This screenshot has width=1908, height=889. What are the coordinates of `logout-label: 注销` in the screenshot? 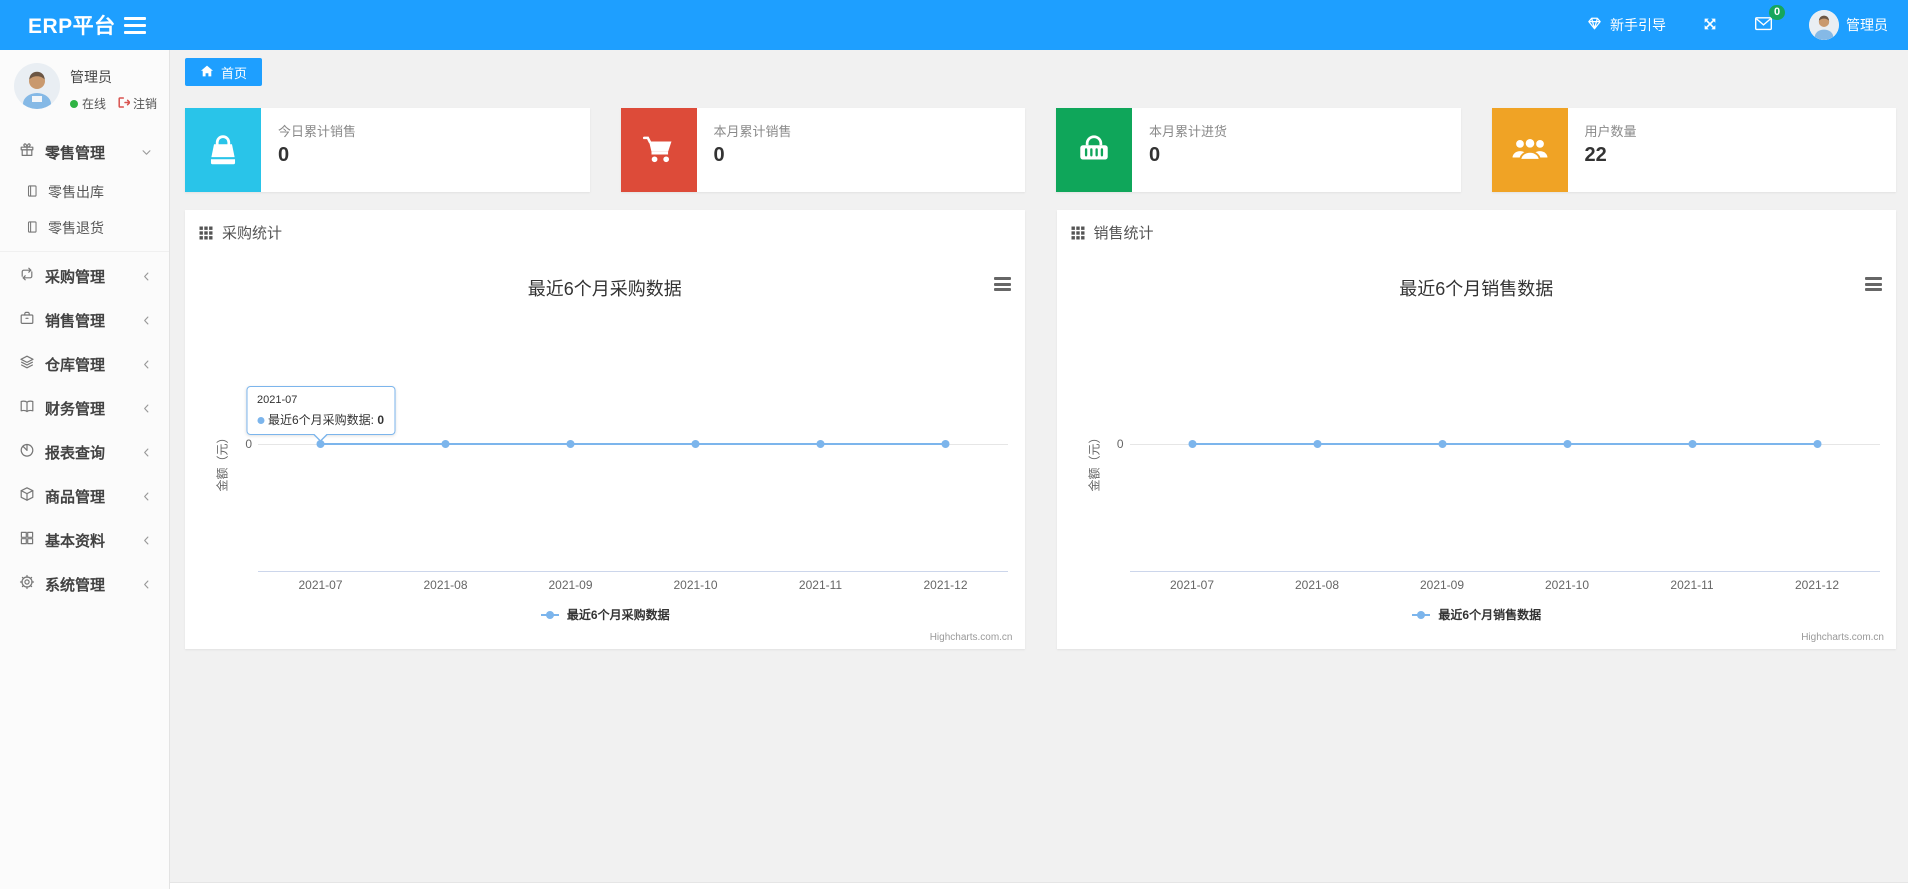 It's located at (145, 104).